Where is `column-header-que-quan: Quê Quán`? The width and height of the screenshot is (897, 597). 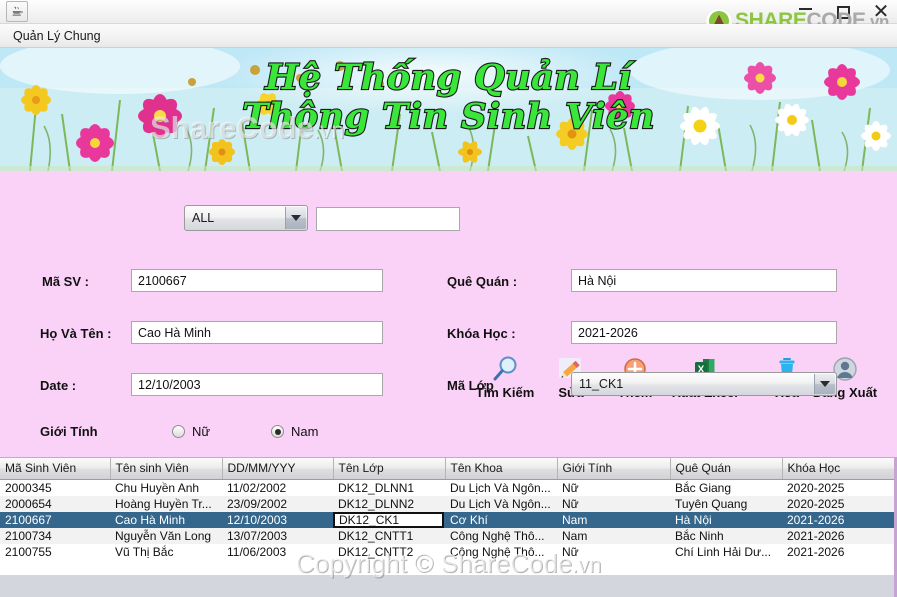
column-header-que-quan: Quê Quán is located at coordinates (726, 469).